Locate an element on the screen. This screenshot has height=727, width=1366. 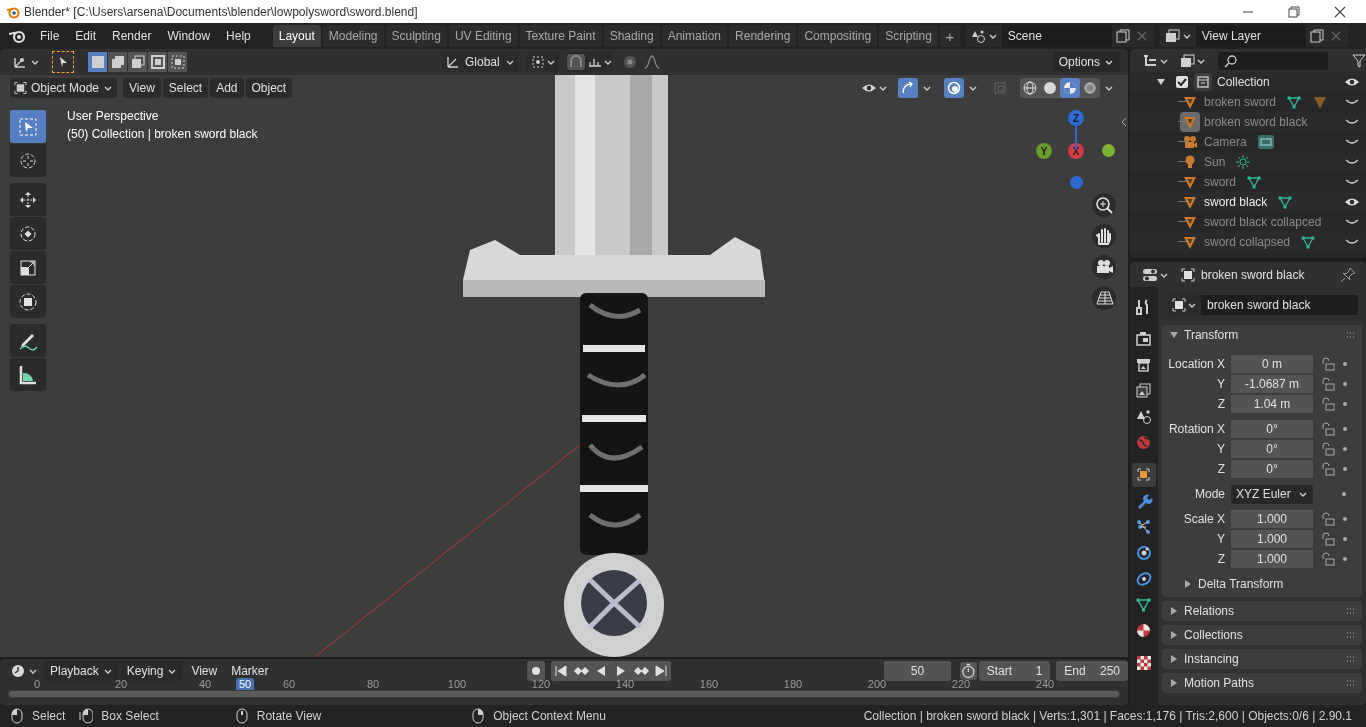
status-hint: Rotate View is located at coordinates (289, 716).